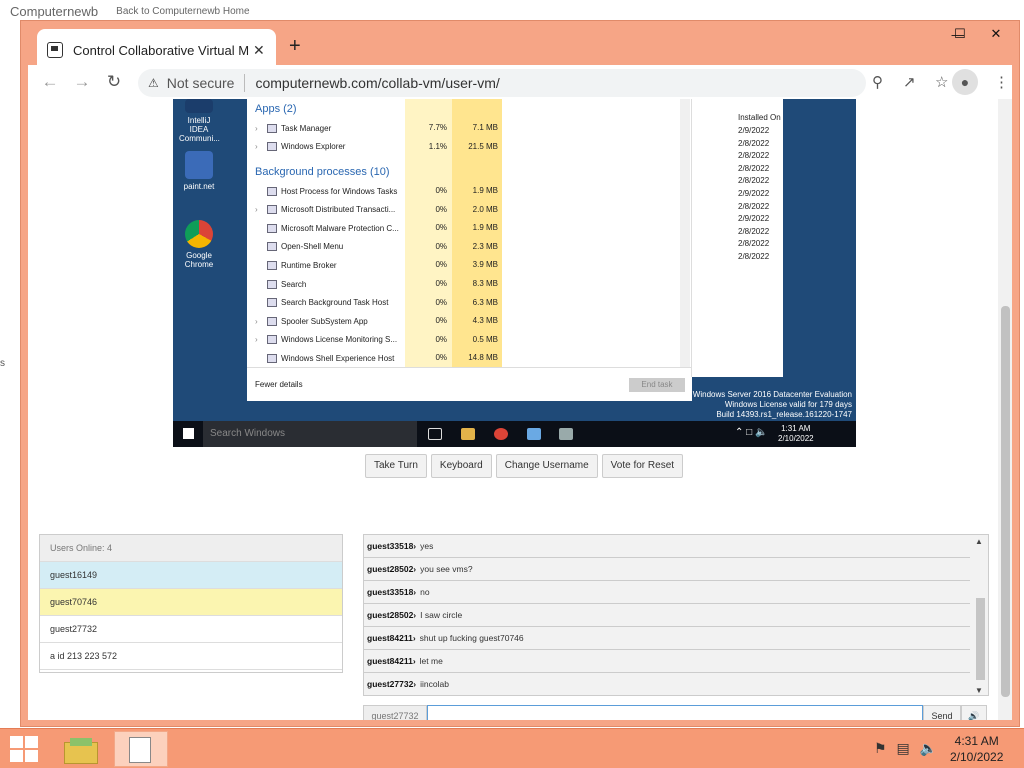 This screenshot has height=768, width=1024. Describe the element at coordinates (191, 575) in the screenshot. I see `user-list-item: guest16149` at that location.